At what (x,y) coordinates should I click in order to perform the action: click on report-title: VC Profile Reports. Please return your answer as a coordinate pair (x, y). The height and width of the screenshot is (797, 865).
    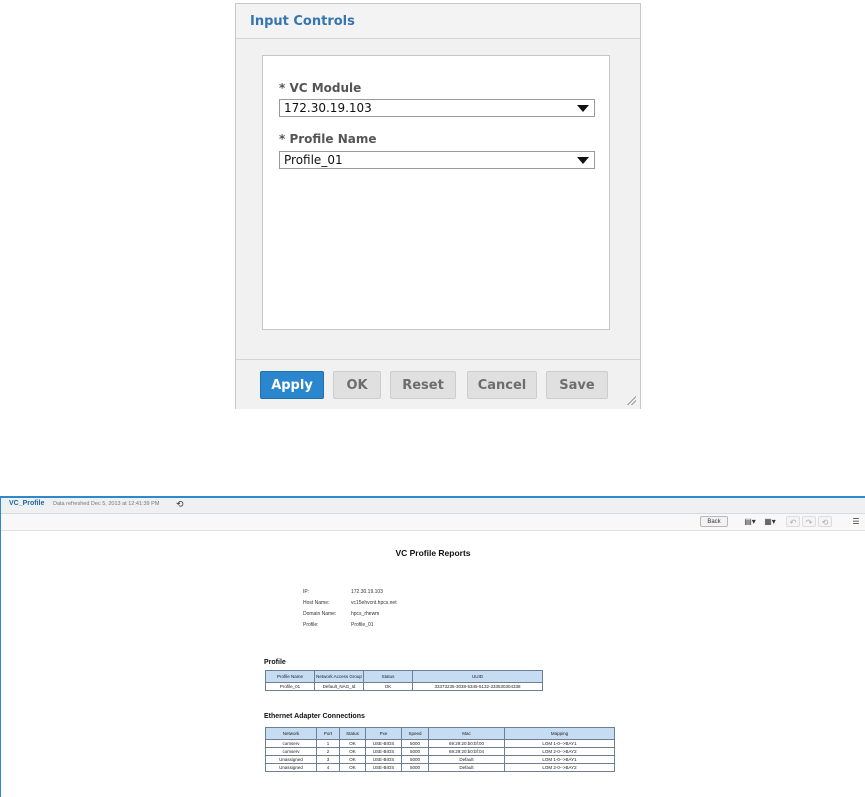
    Looking at the image, I should click on (433, 553).